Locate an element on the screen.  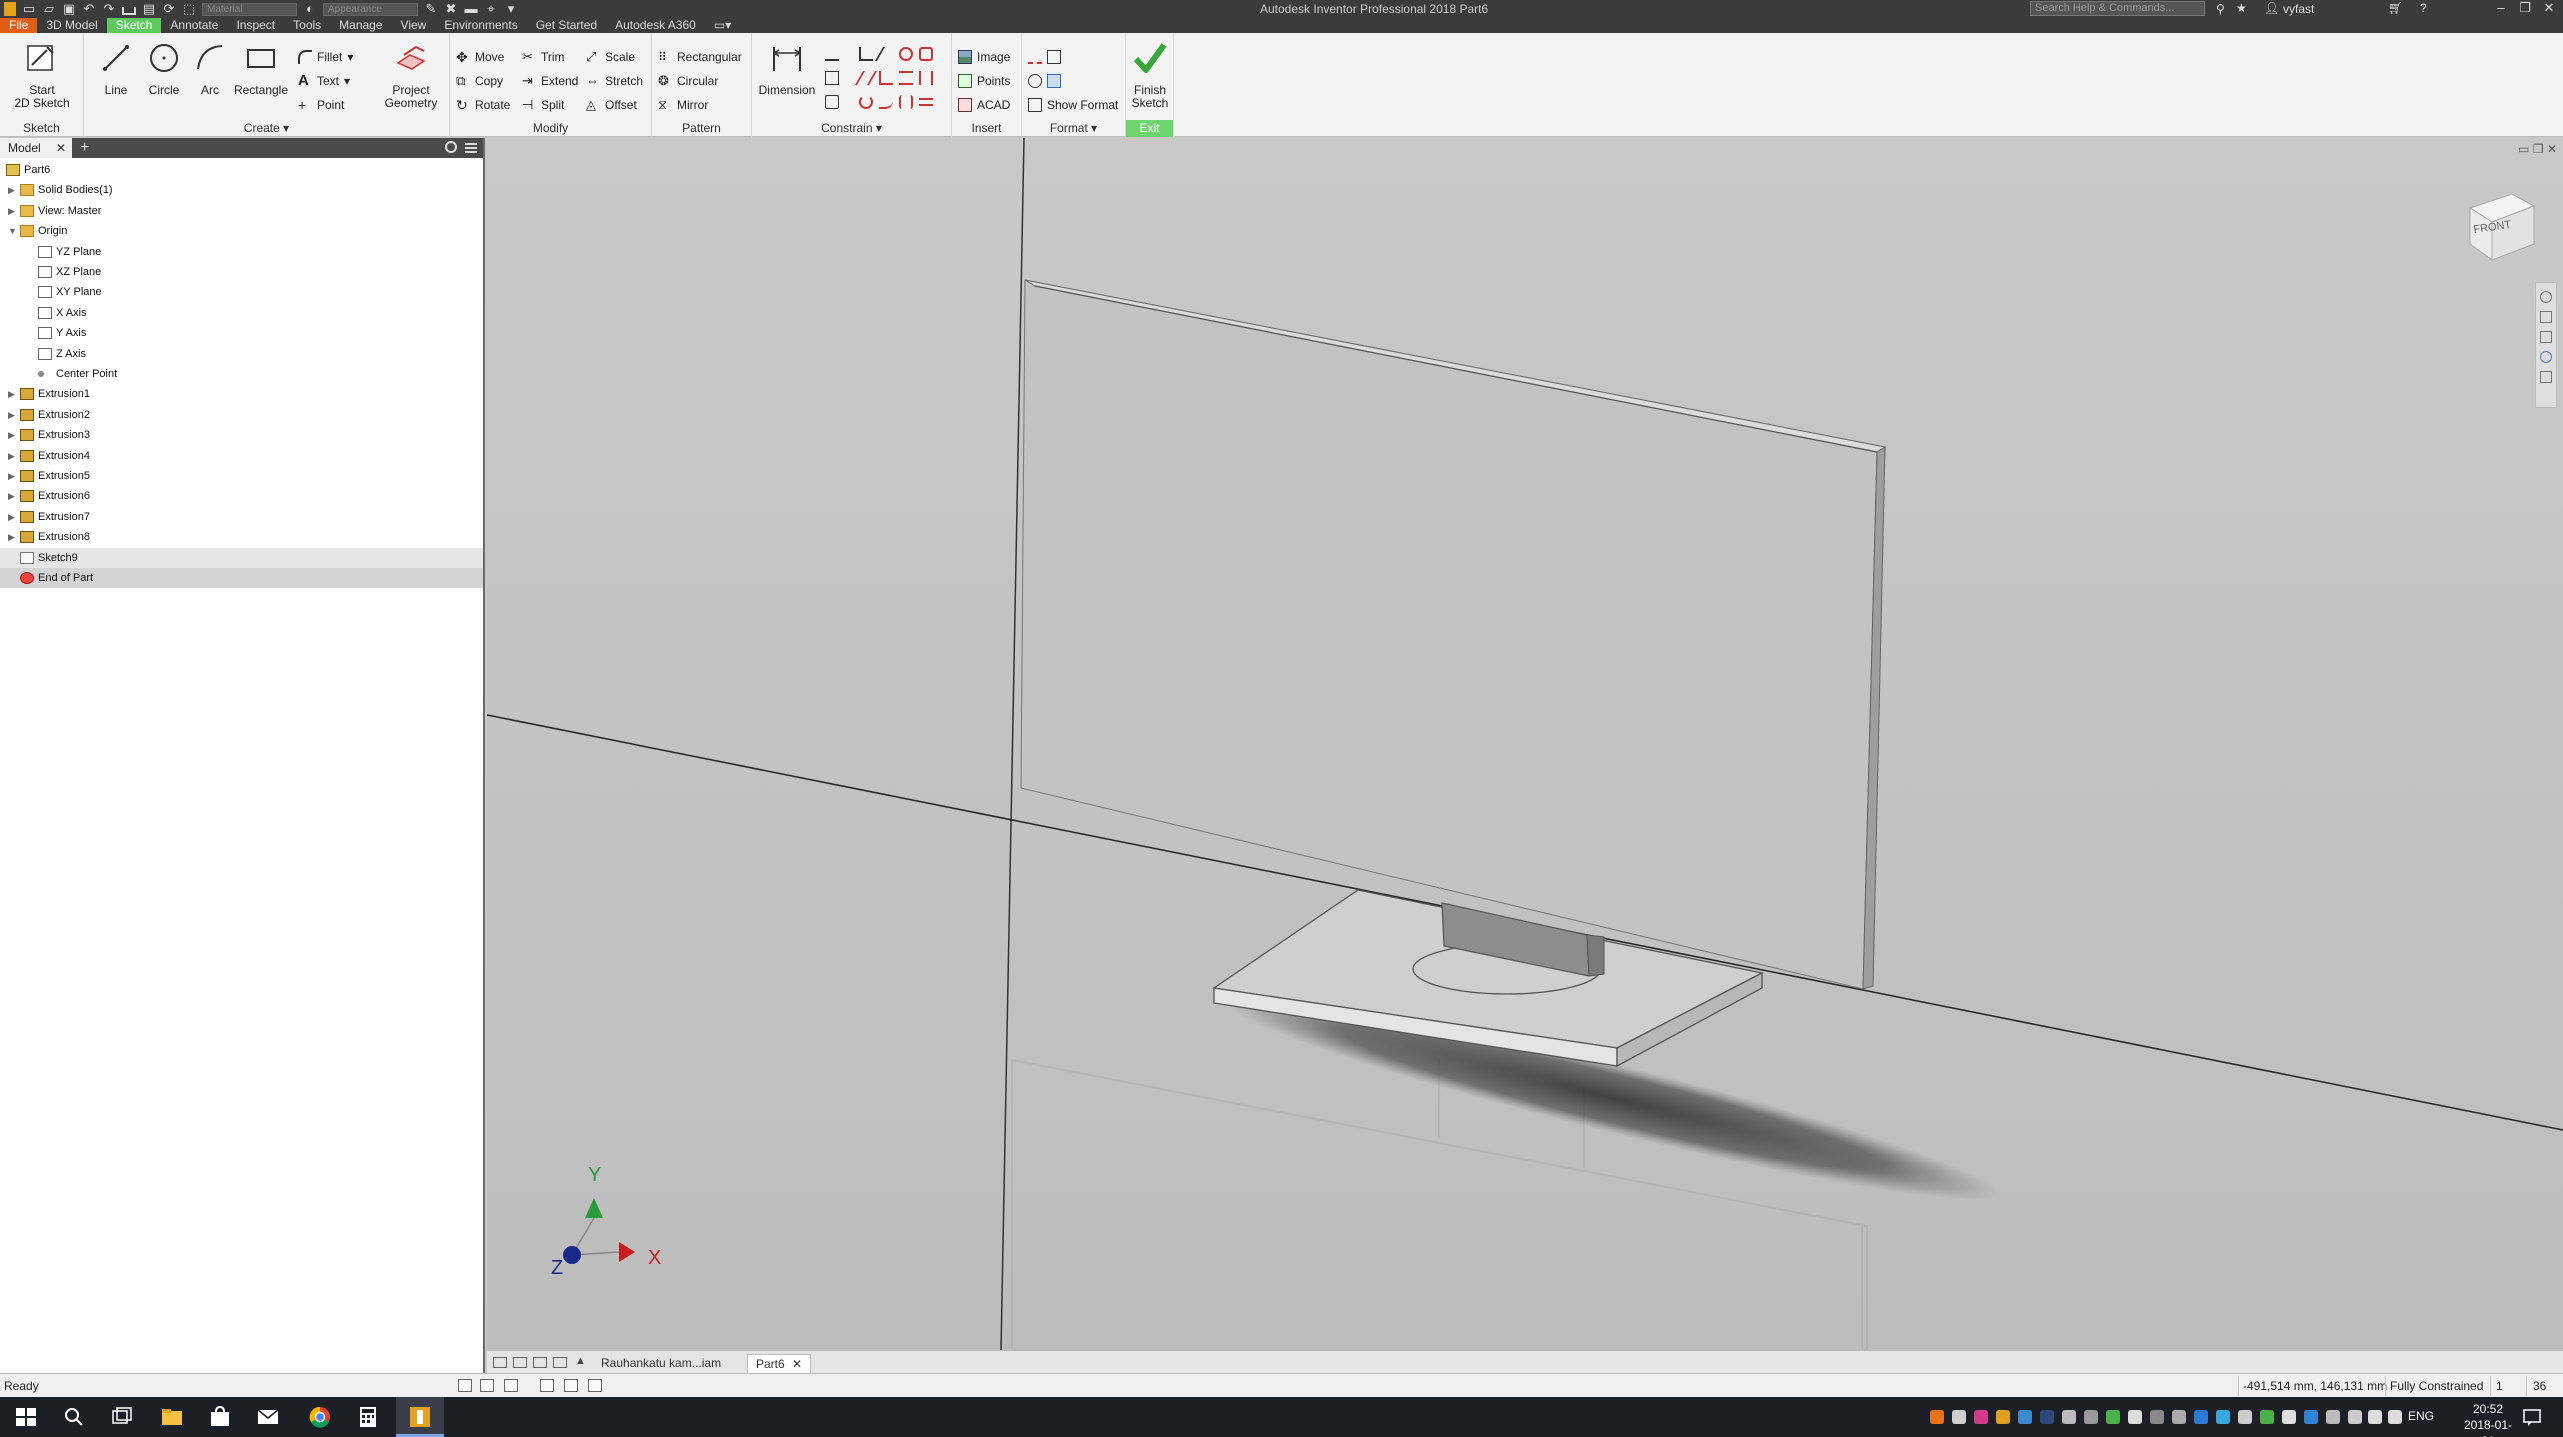
zoom-icon is located at coordinates (2546, 337).